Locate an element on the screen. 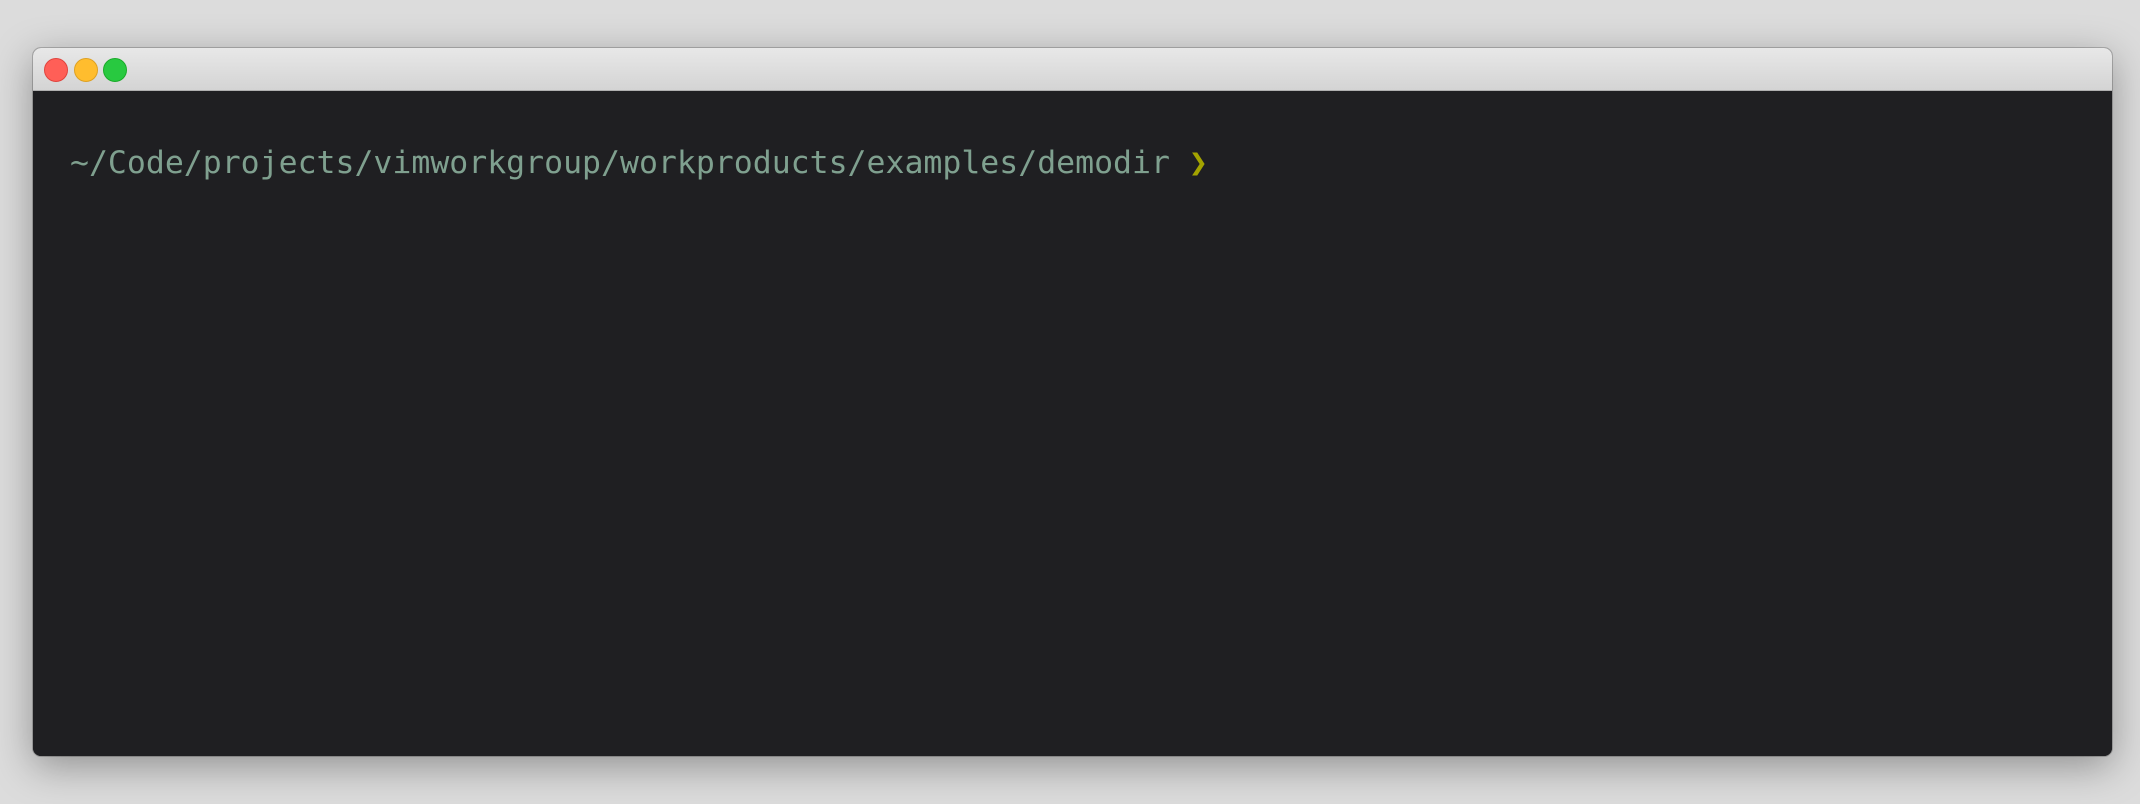 This screenshot has width=2140, height=804. title-bar is located at coordinates (1072, 69).